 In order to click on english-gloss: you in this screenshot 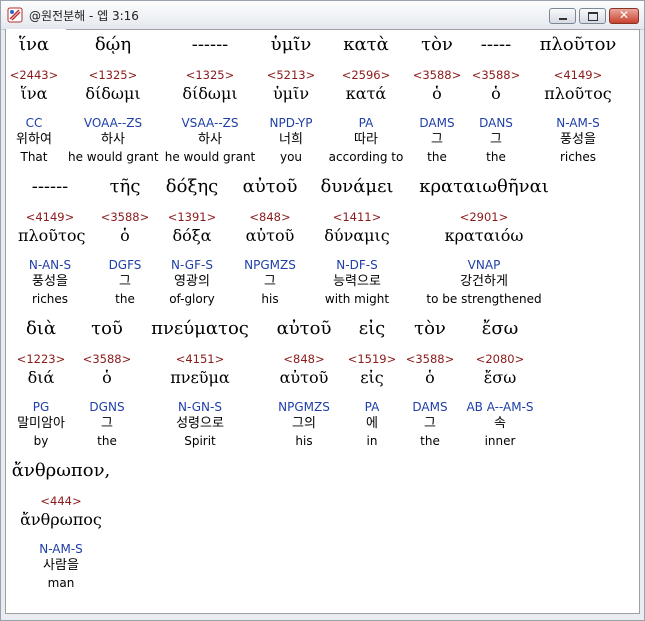, I will do `click(291, 157)`.